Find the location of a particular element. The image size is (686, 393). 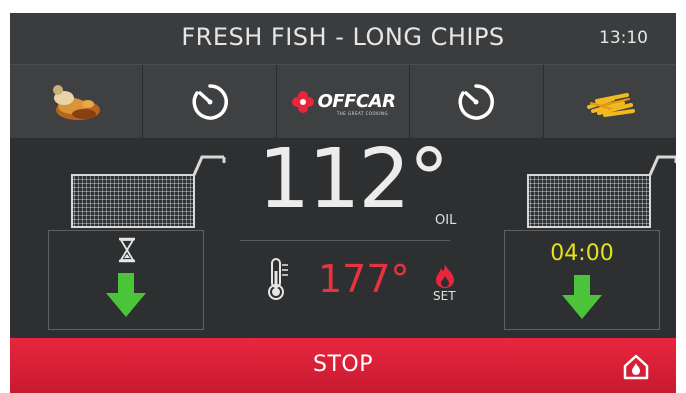

brand-tagline: THE GREAT COOKING is located at coordinates (362, 113).